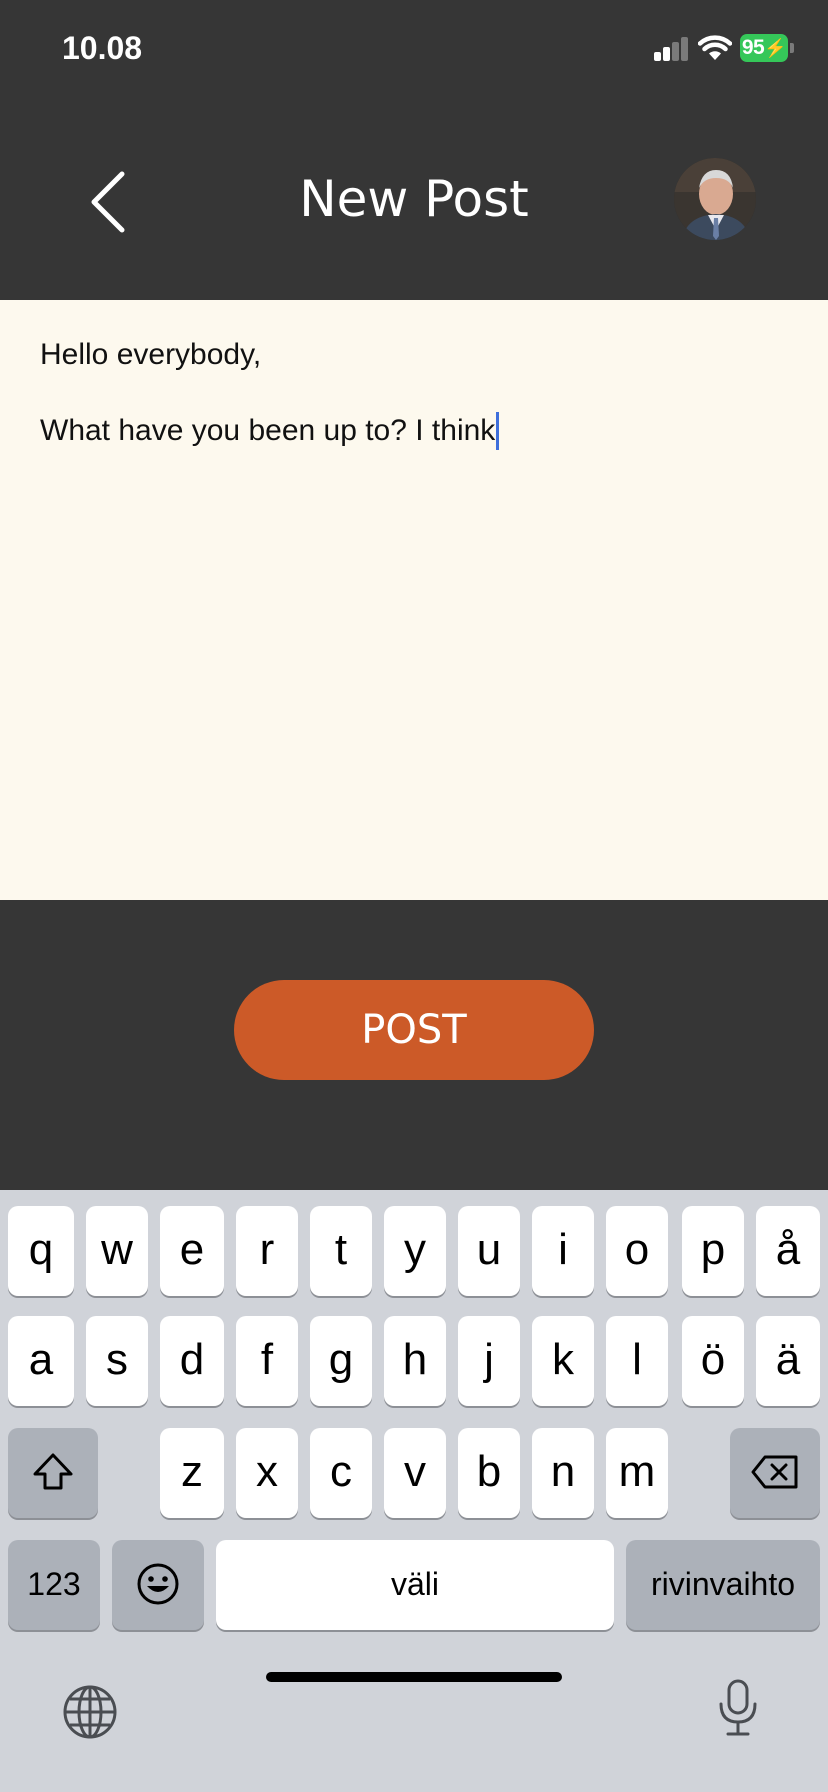 The width and height of the screenshot is (828, 1792). What do you see at coordinates (341, 1361) in the screenshot?
I see `key-g: g` at bounding box center [341, 1361].